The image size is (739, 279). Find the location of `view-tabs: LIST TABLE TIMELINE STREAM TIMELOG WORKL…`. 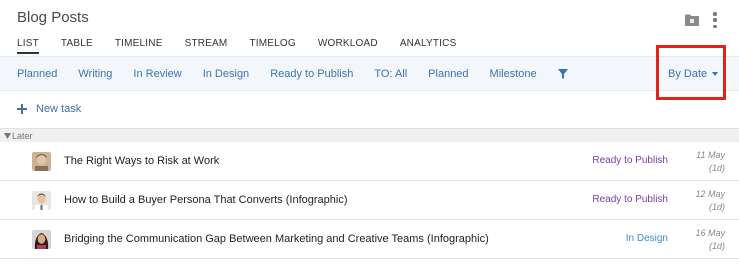

view-tabs: LIST TABLE TIMELINE STREAM TIMELOG WORKL… is located at coordinates (247, 46).